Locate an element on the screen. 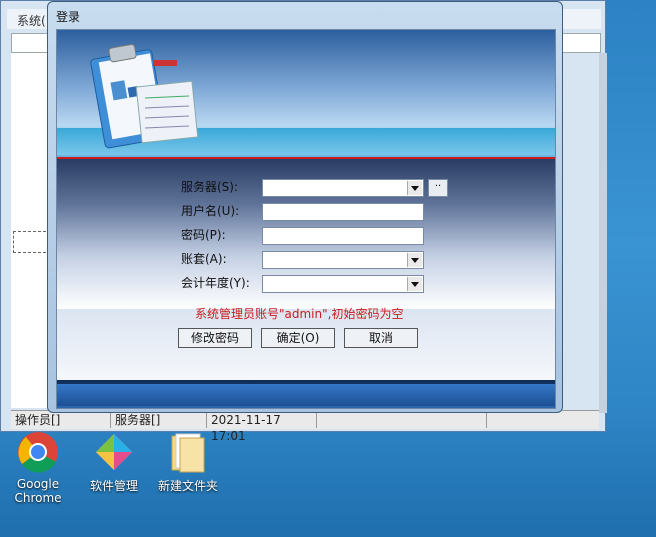 This screenshot has width=656, height=537. folder-icon is located at coordinates (188, 453).